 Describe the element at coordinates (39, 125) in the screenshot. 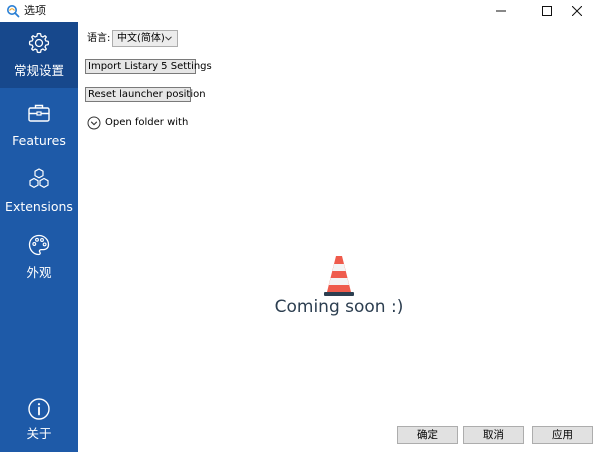

I see `sidebar-item-features: Features` at that location.